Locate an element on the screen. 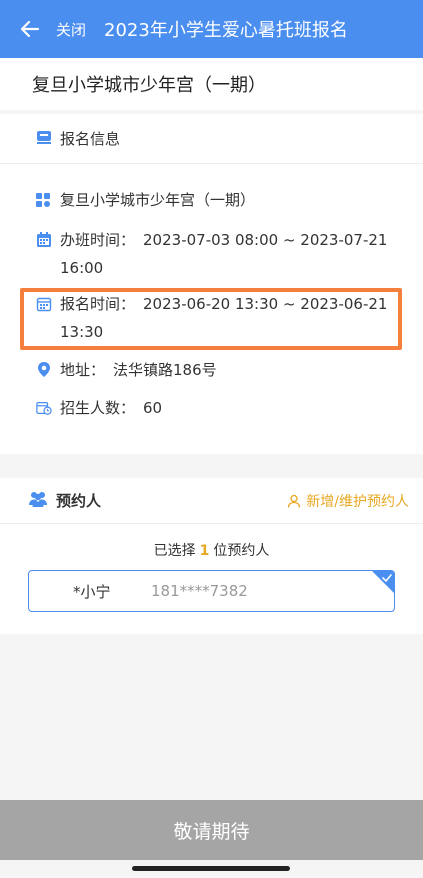 This screenshot has height=878, width=423. person-name: *小宁 is located at coordinates (92, 591).